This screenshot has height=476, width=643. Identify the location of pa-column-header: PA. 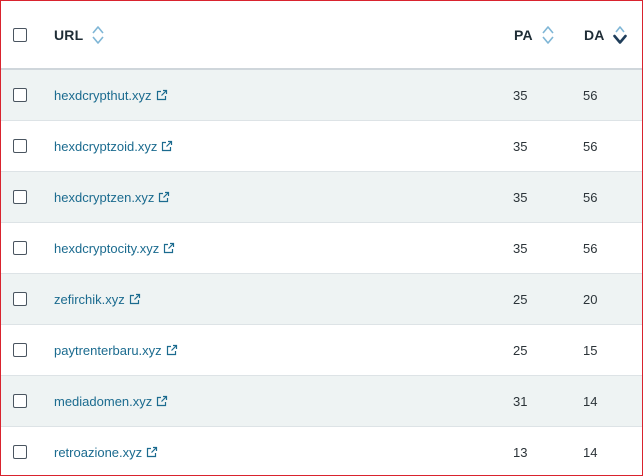
(534, 34).